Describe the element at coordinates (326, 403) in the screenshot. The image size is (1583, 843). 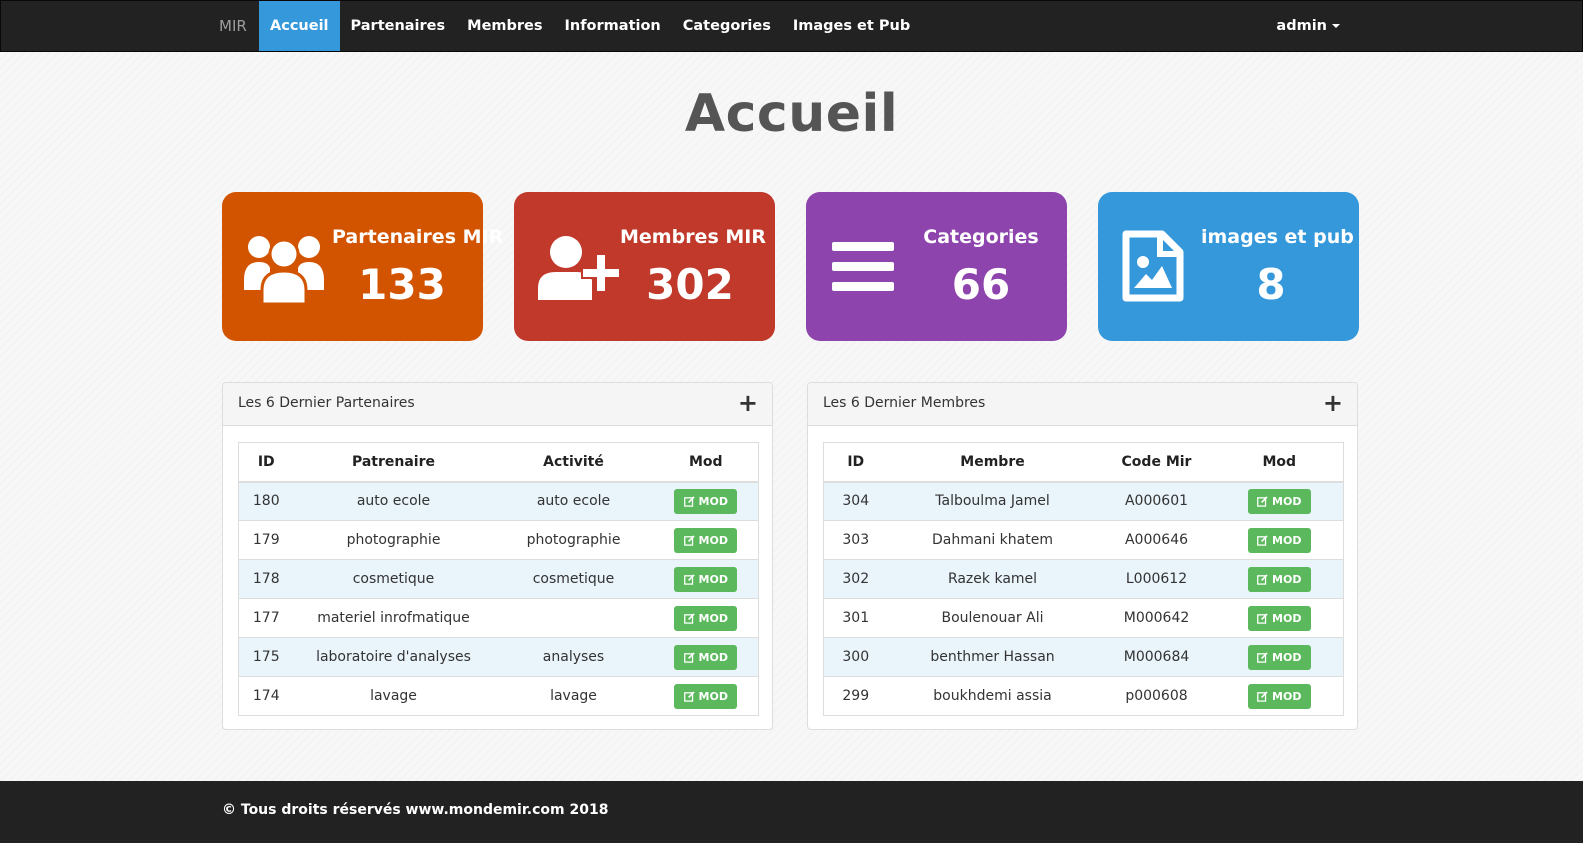
I see `panel-title: Les 6 Dernier Partenaires` at that location.